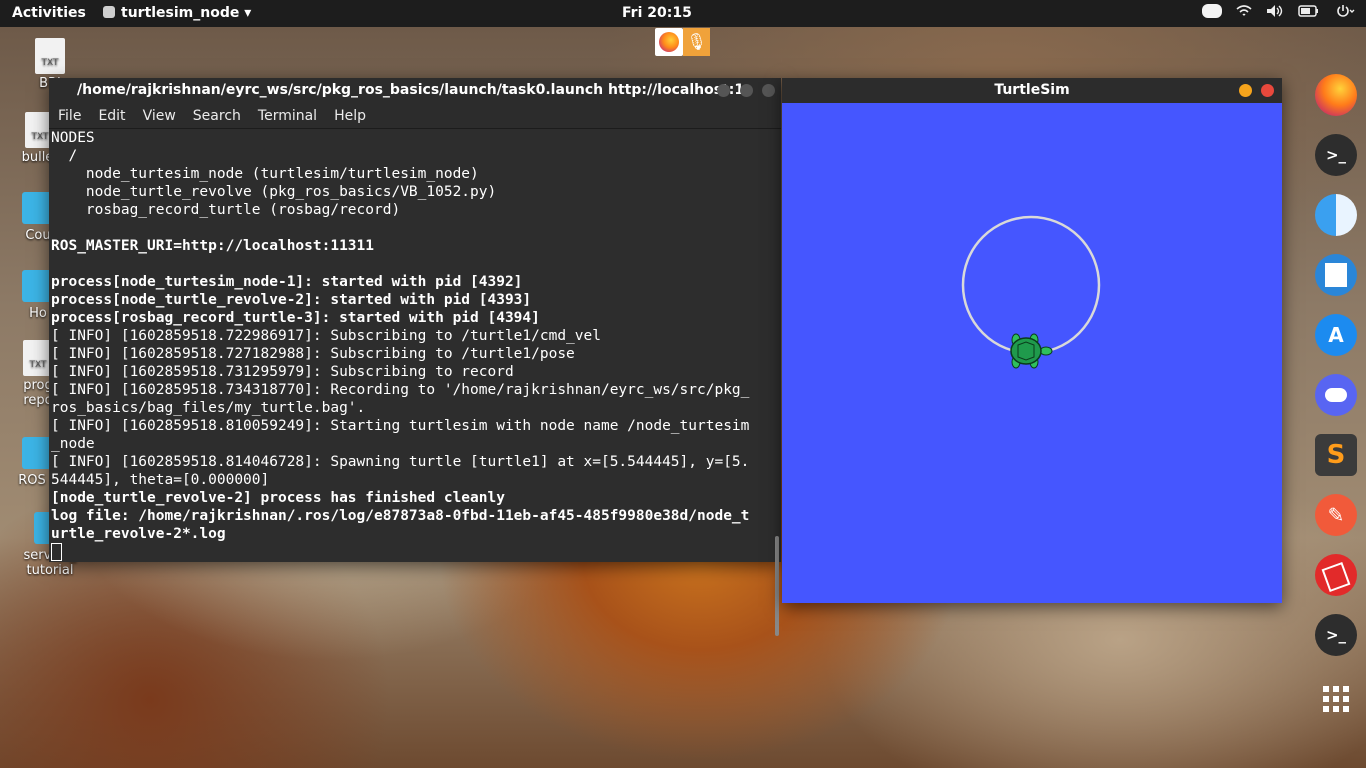  I want to click on firefox-indicator-icon, so click(669, 42).